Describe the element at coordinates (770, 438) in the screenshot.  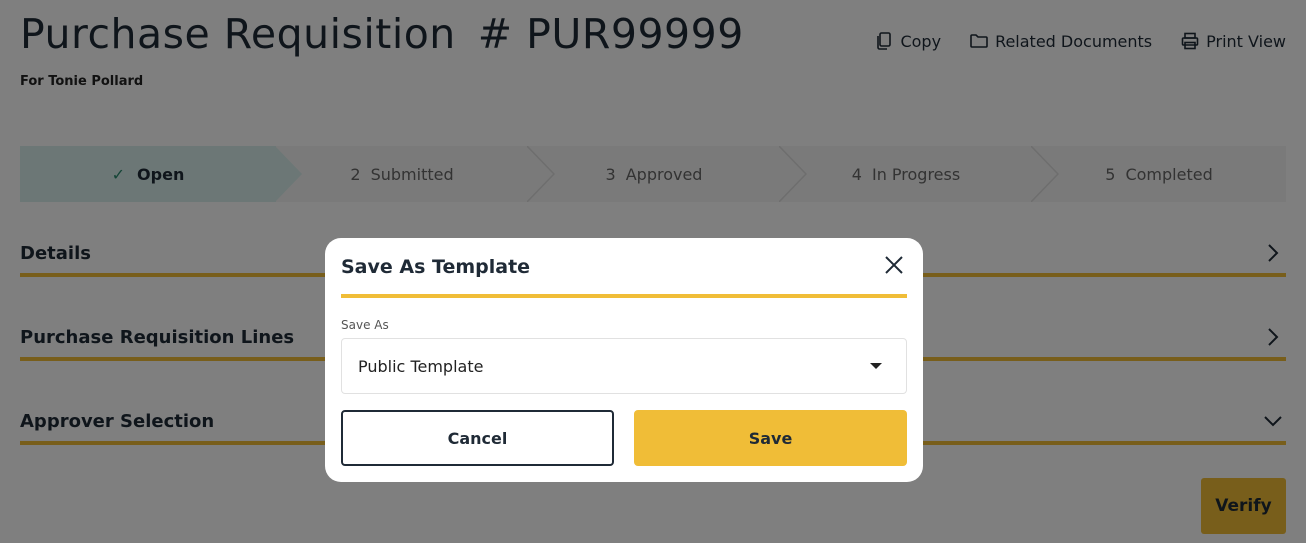
I see `save-button: Save` at that location.